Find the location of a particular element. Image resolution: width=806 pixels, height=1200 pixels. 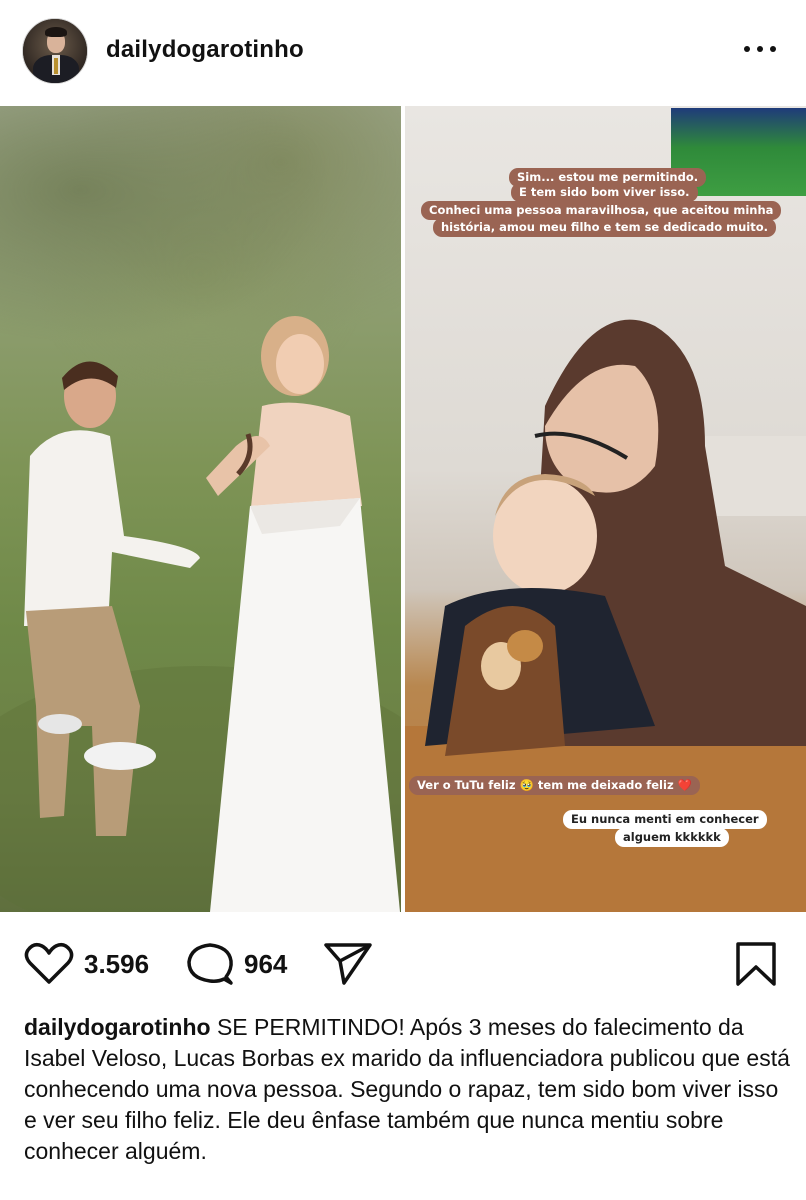

send-icon is located at coordinates (348, 964).